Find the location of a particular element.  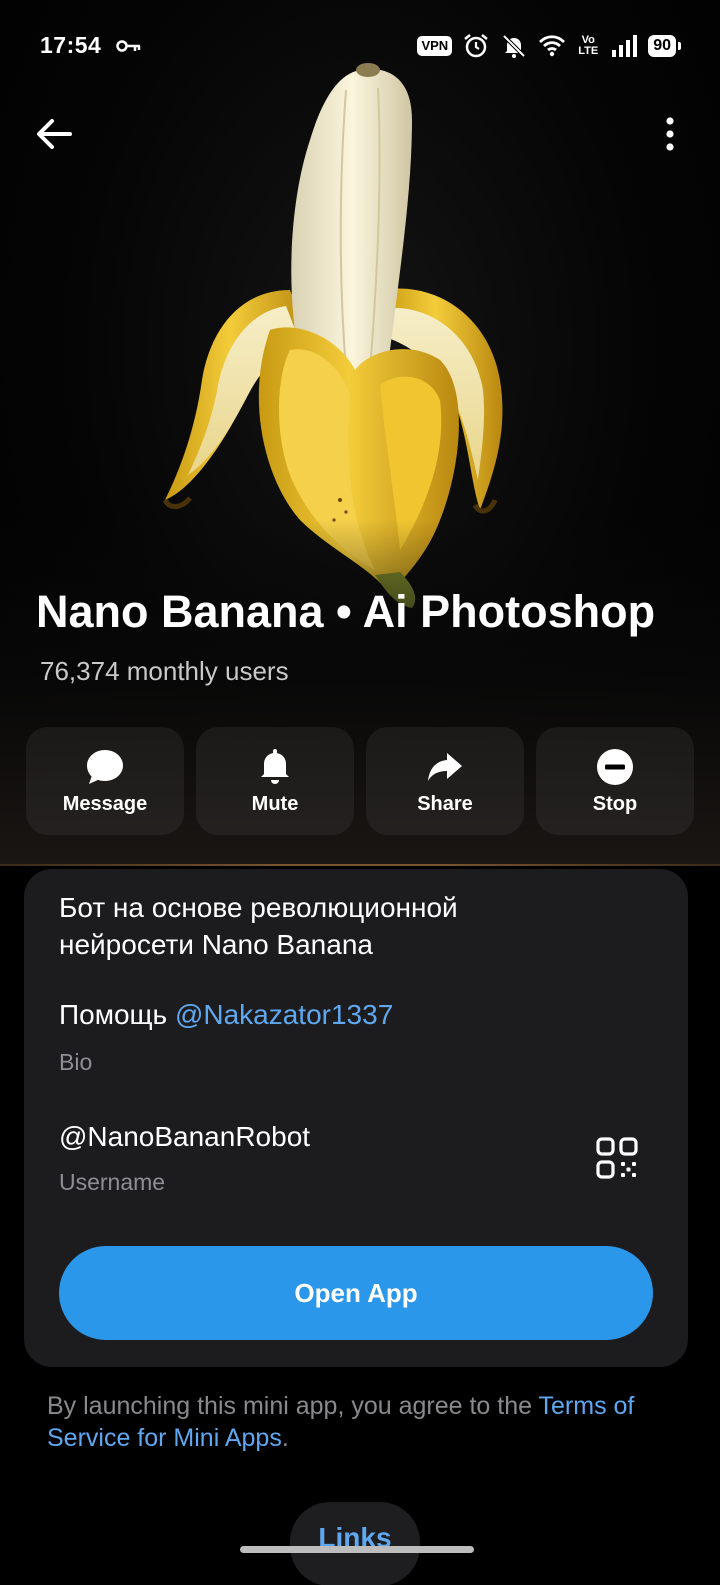

qr-code-icon is located at coordinates (617, 1158).